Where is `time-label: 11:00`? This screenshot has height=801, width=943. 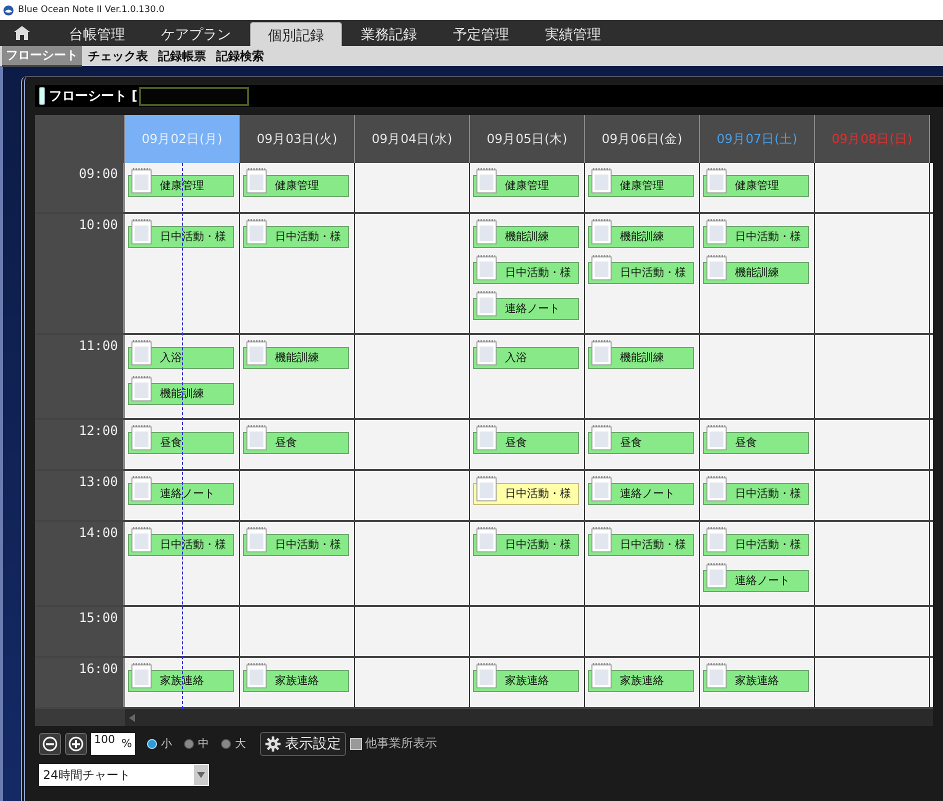
time-label: 11:00 is located at coordinates (80, 376).